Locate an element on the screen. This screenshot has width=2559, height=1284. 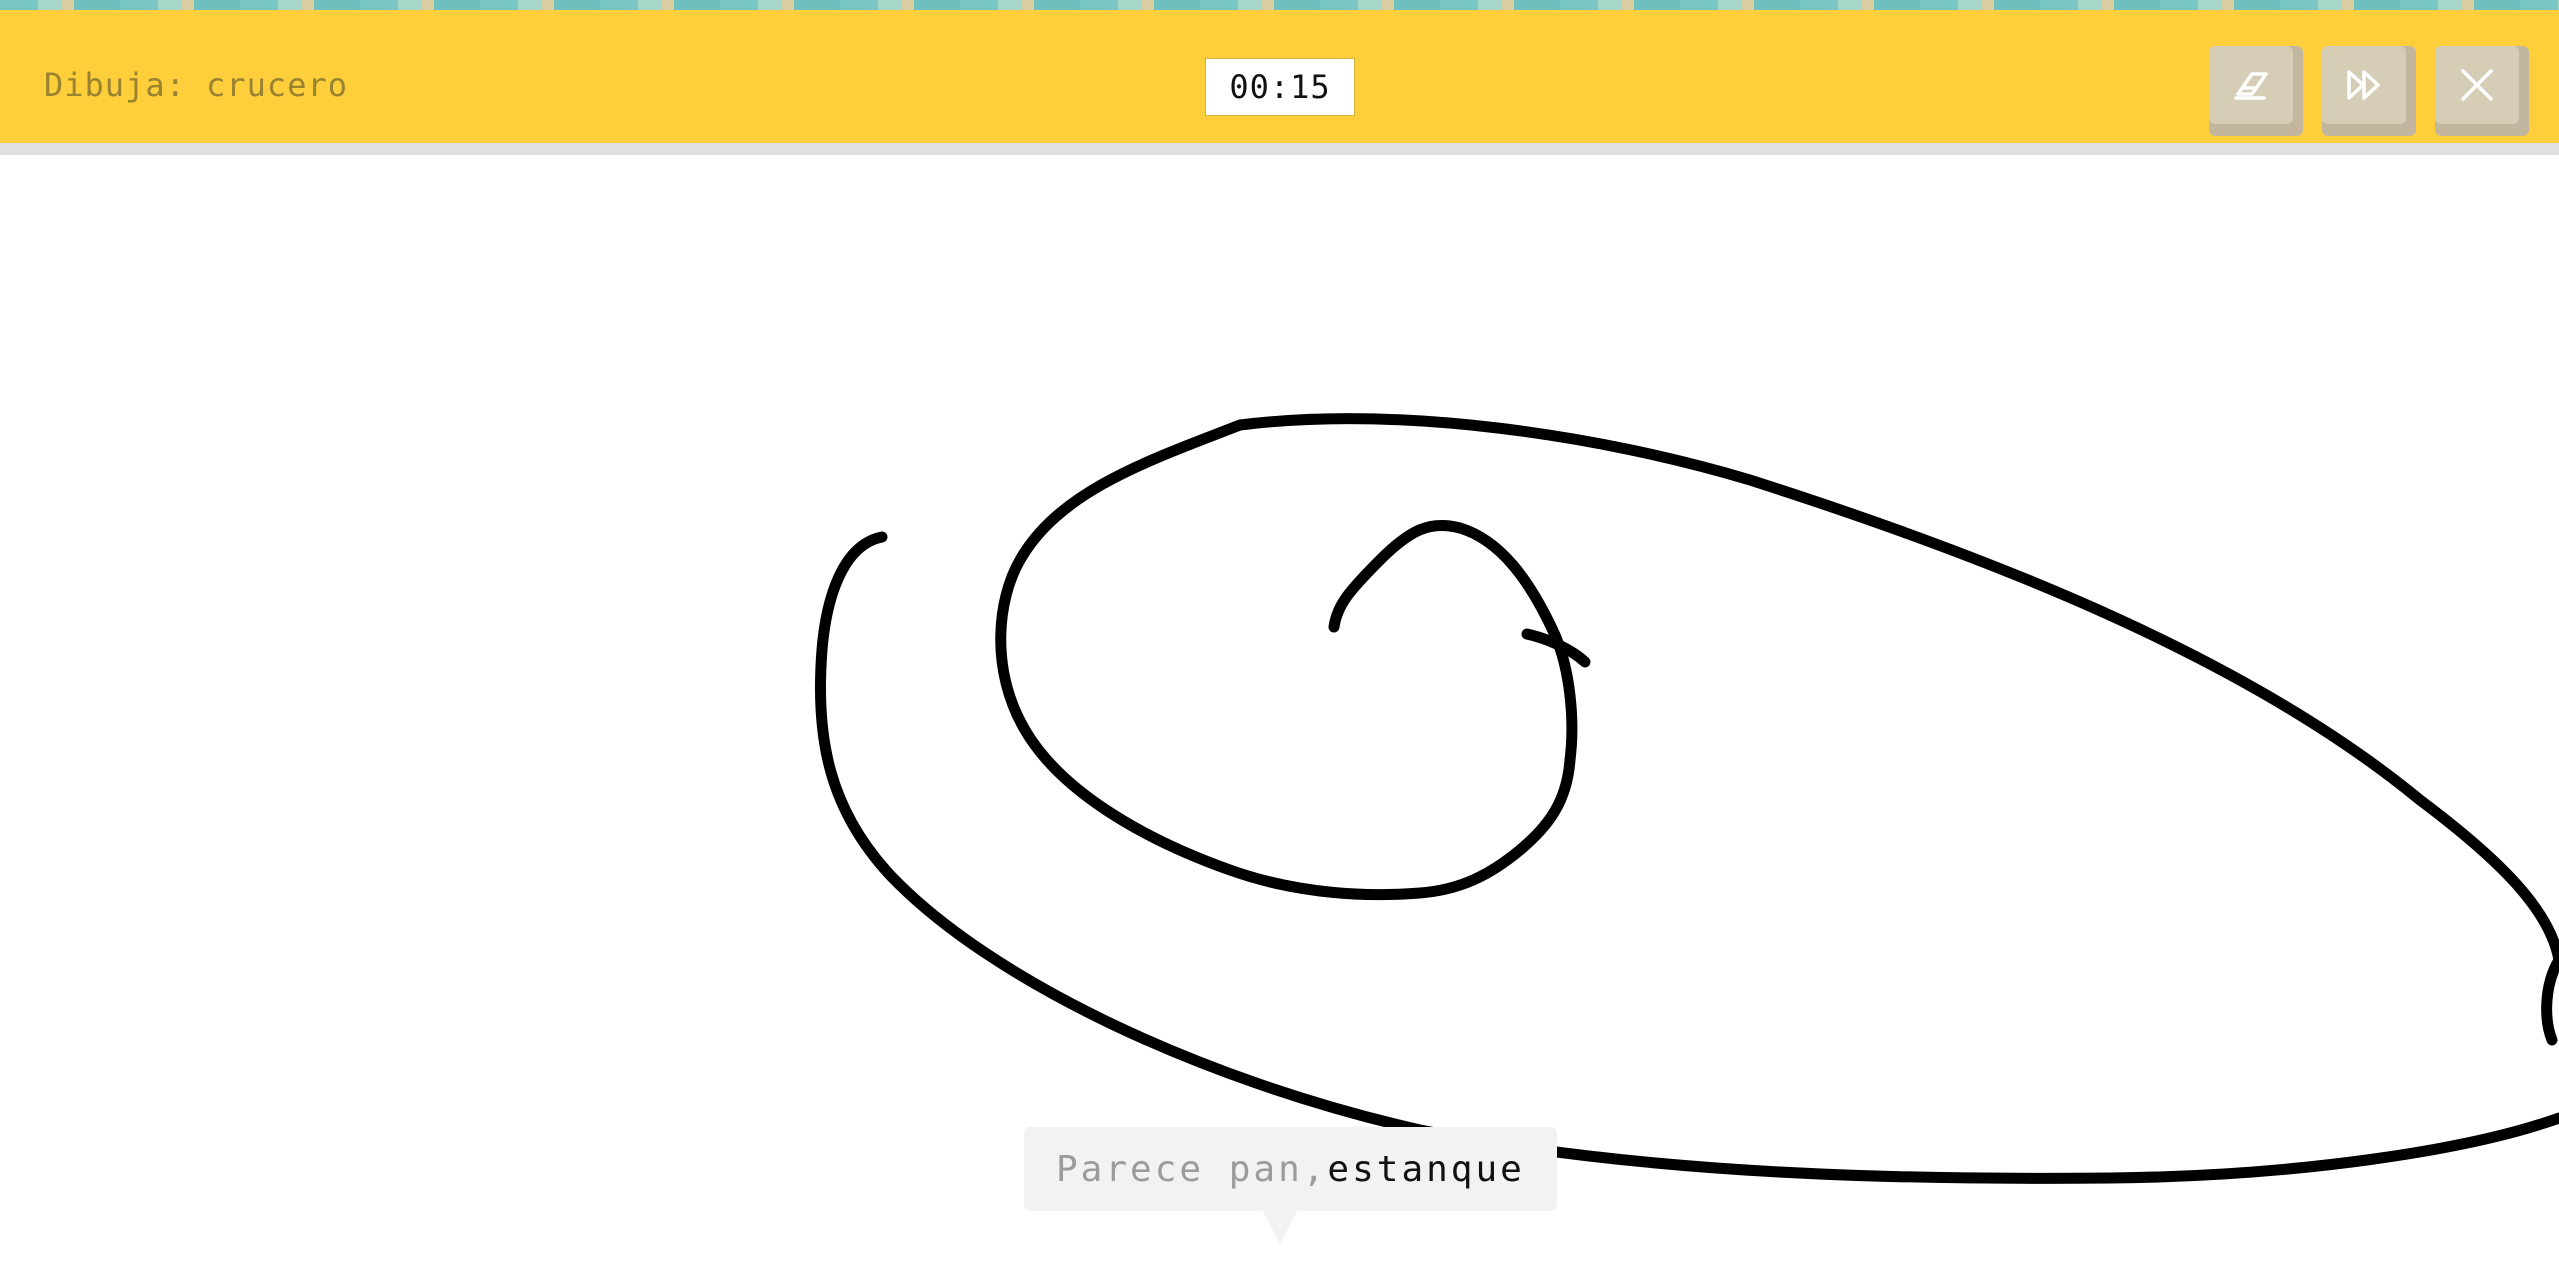
countdown-timer: 00:15 is located at coordinates (1280, 87).